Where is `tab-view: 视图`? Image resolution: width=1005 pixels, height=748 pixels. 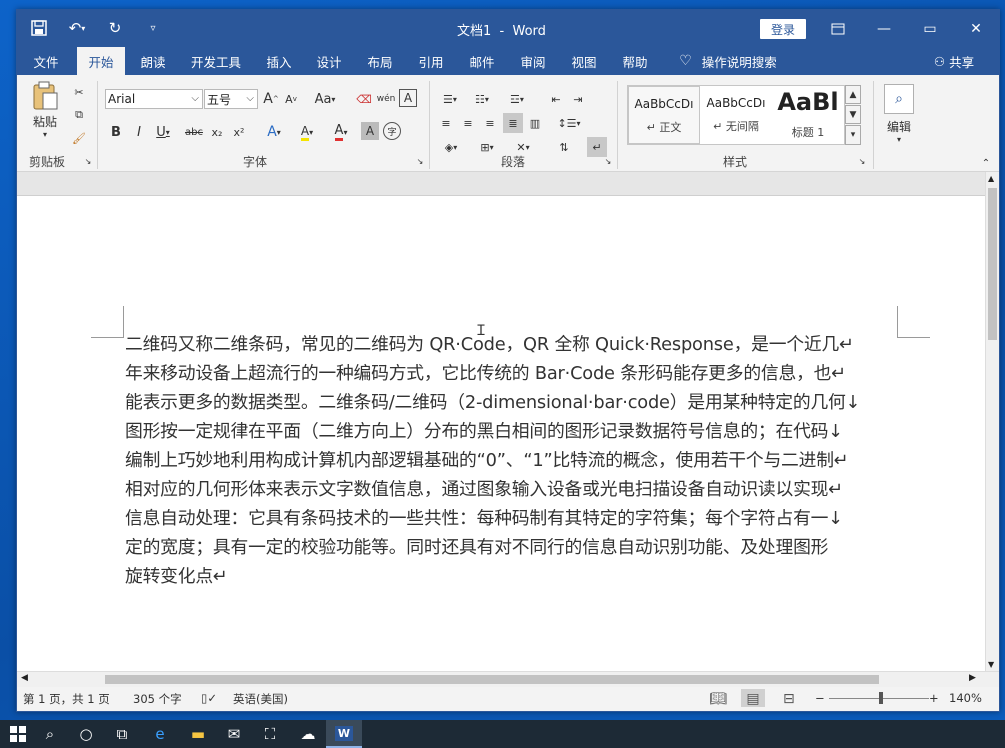
tab-view: 视图 is located at coordinates (584, 61).